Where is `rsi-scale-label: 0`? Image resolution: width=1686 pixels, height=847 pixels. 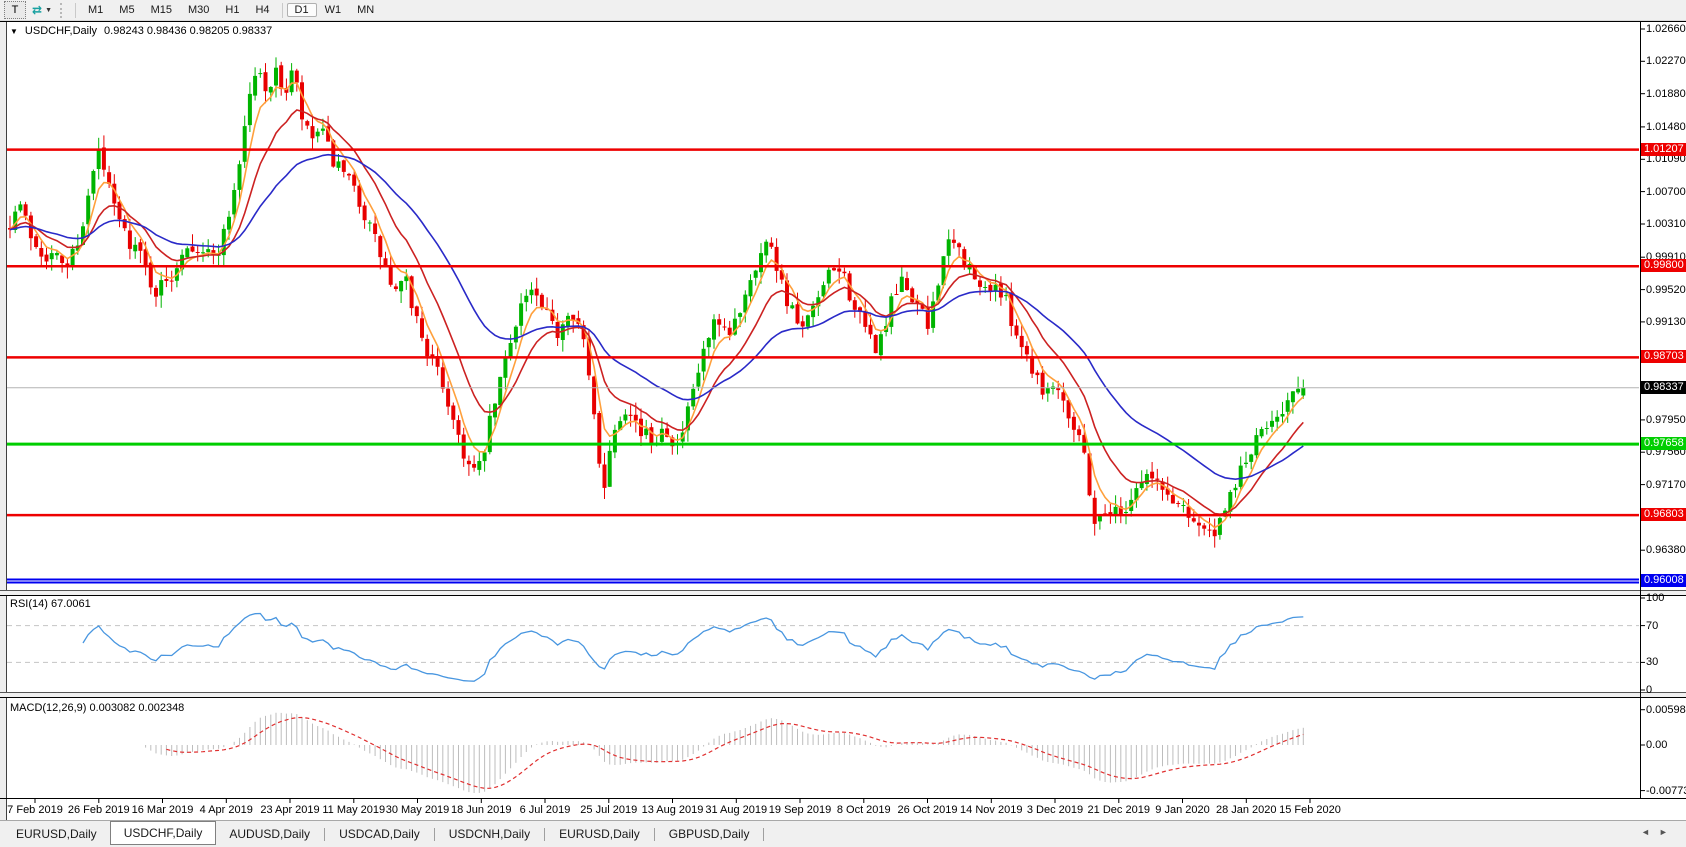
rsi-scale-label: 0 is located at coordinates (1649, 690).